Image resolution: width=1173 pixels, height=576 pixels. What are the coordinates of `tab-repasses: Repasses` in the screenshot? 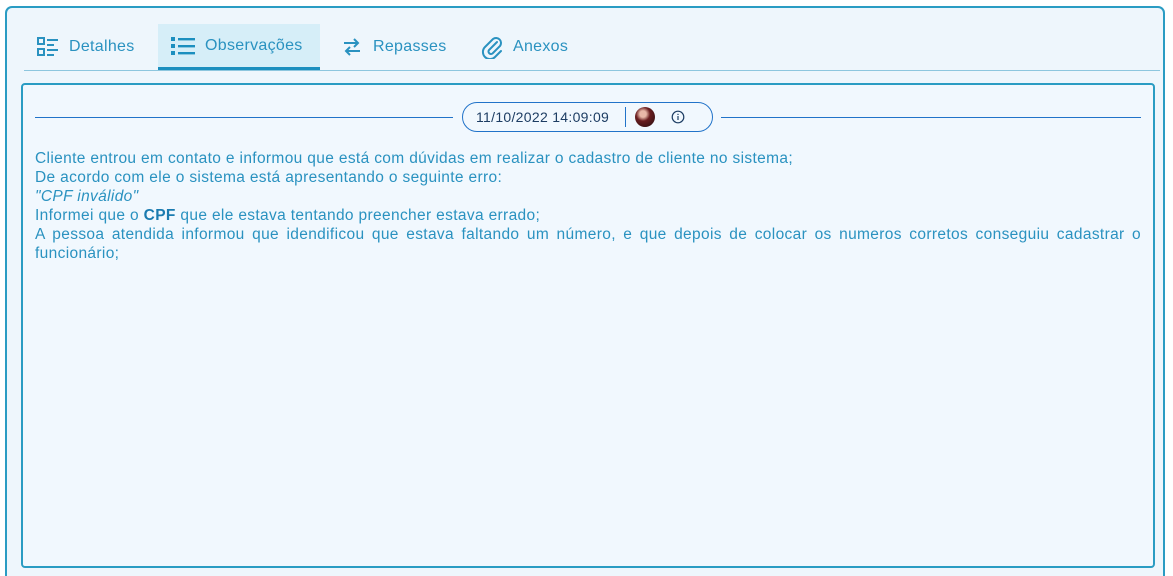 It's located at (393, 47).